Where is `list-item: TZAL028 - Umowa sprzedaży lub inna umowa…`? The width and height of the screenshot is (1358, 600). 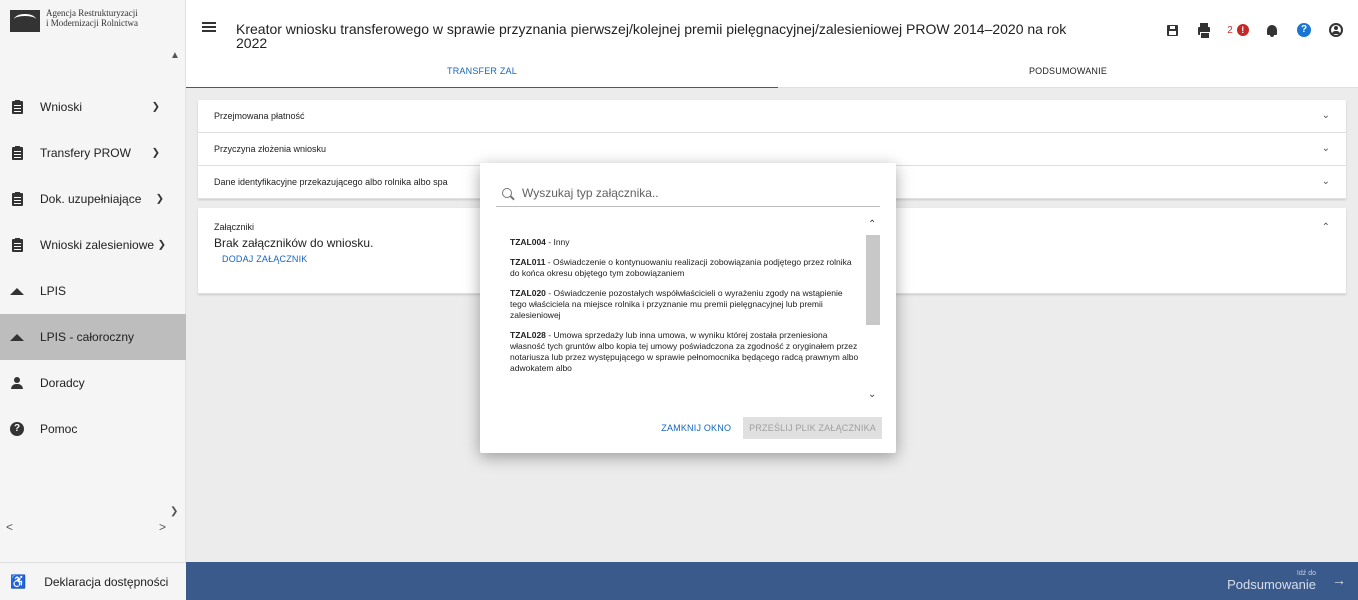
list-item: TZAL028 - Umowa sprzedaży lub inna umowa… is located at coordinates (685, 352).